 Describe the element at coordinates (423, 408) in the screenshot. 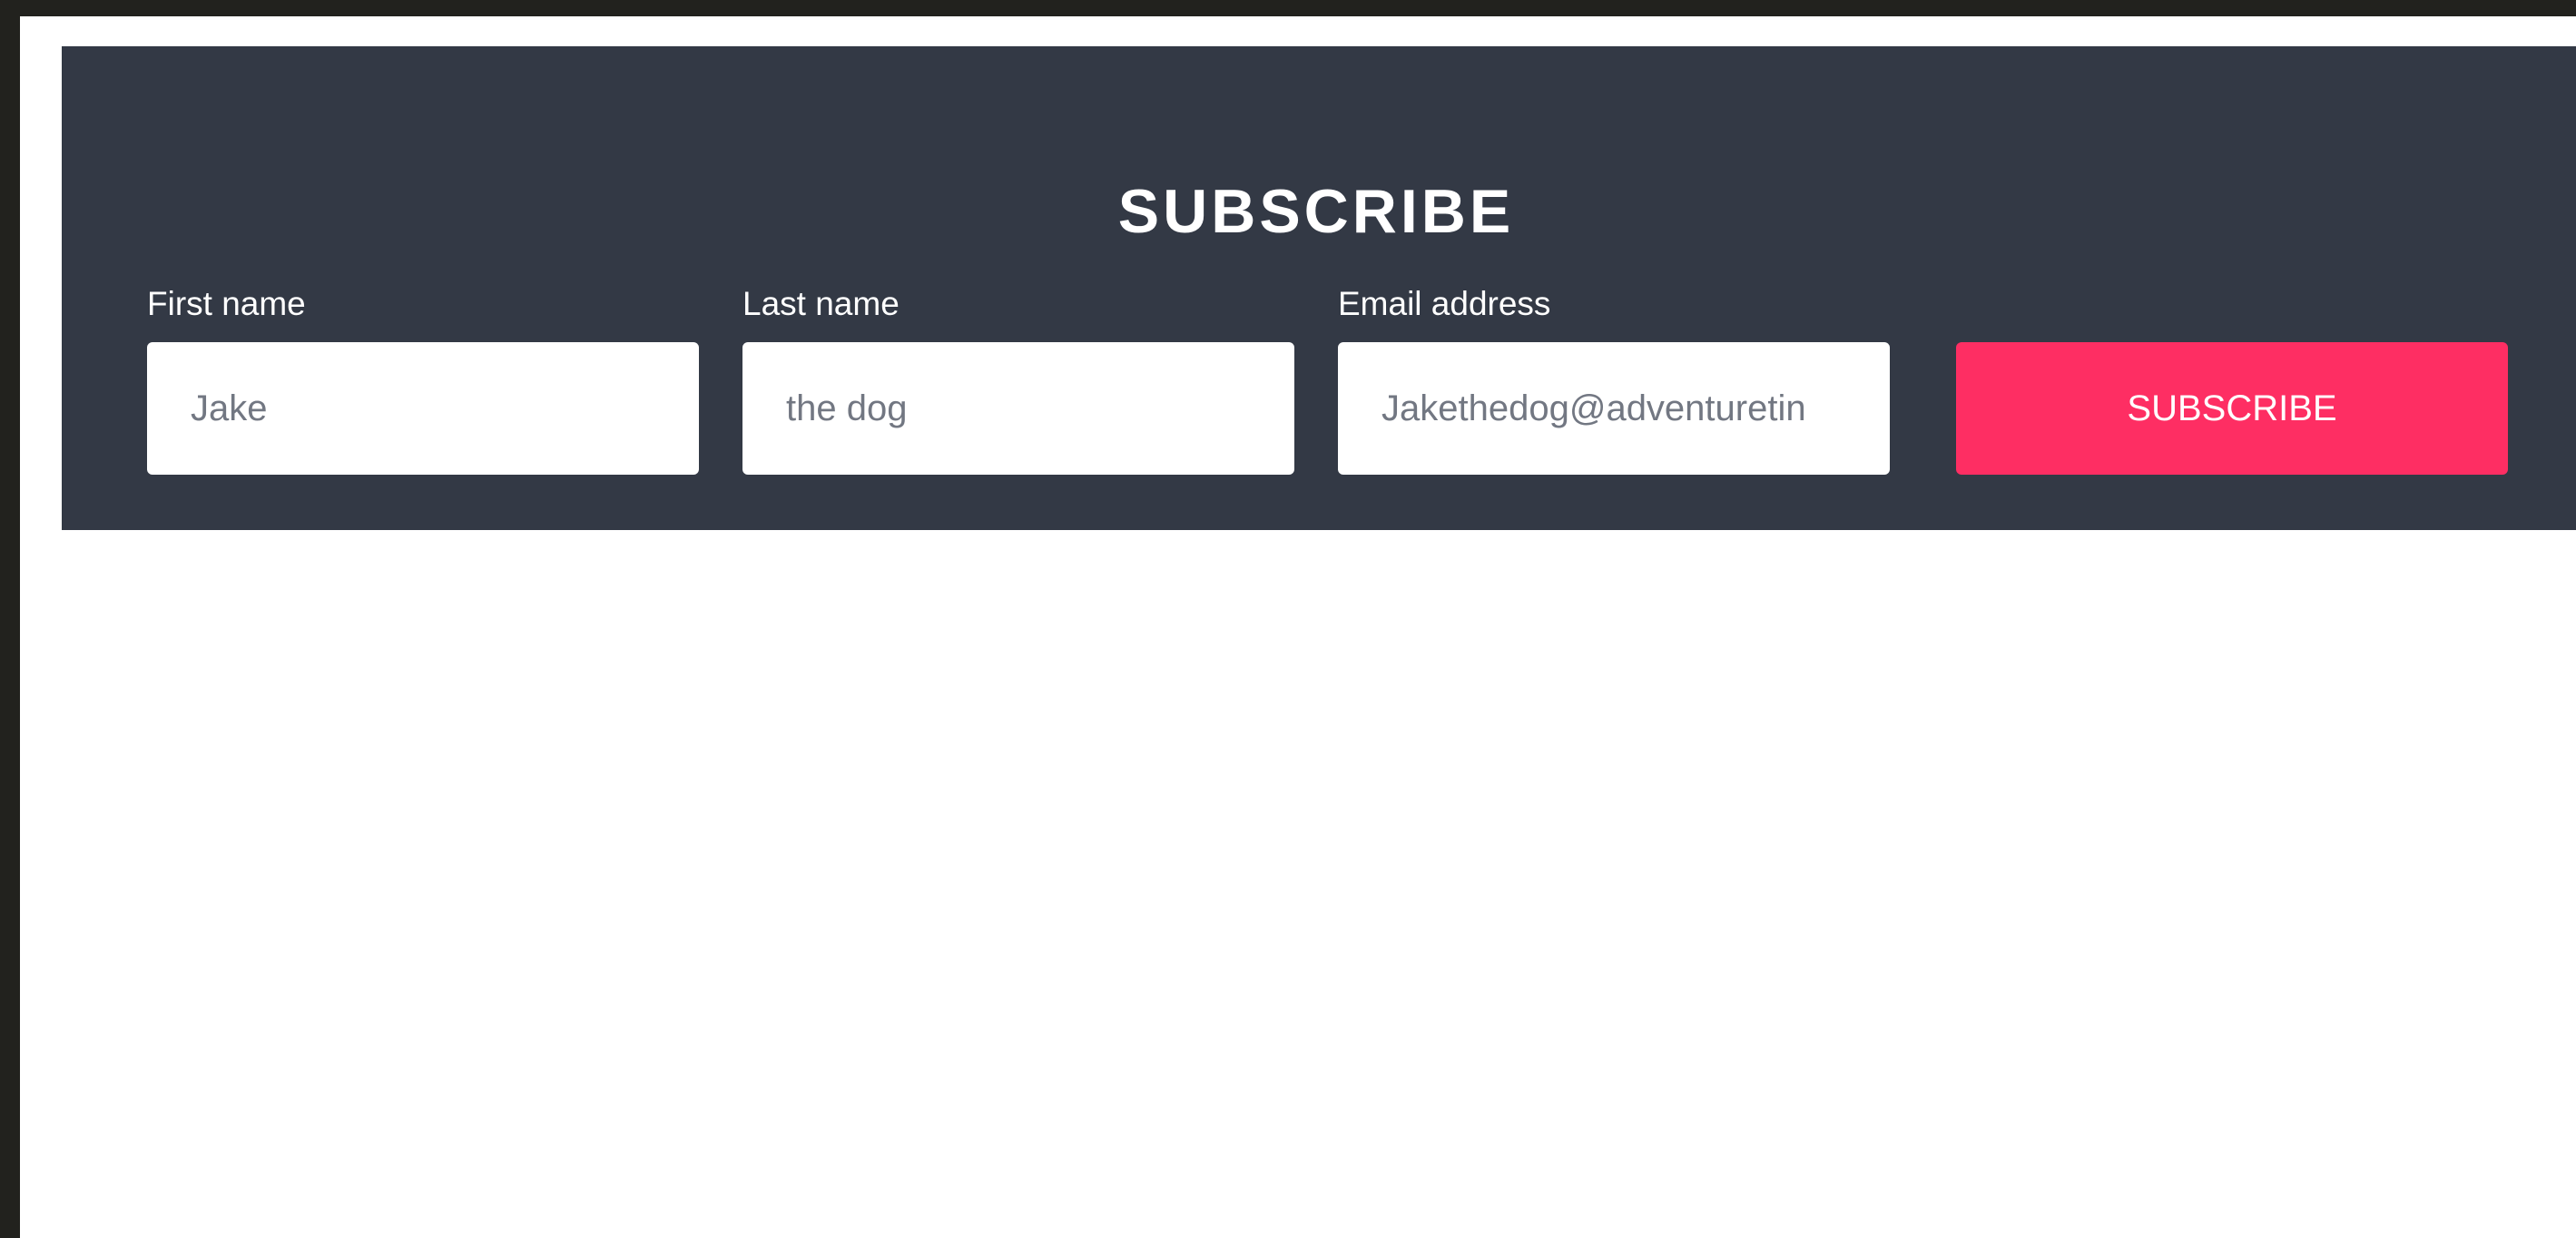

I see `first-name-input: Jake` at that location.